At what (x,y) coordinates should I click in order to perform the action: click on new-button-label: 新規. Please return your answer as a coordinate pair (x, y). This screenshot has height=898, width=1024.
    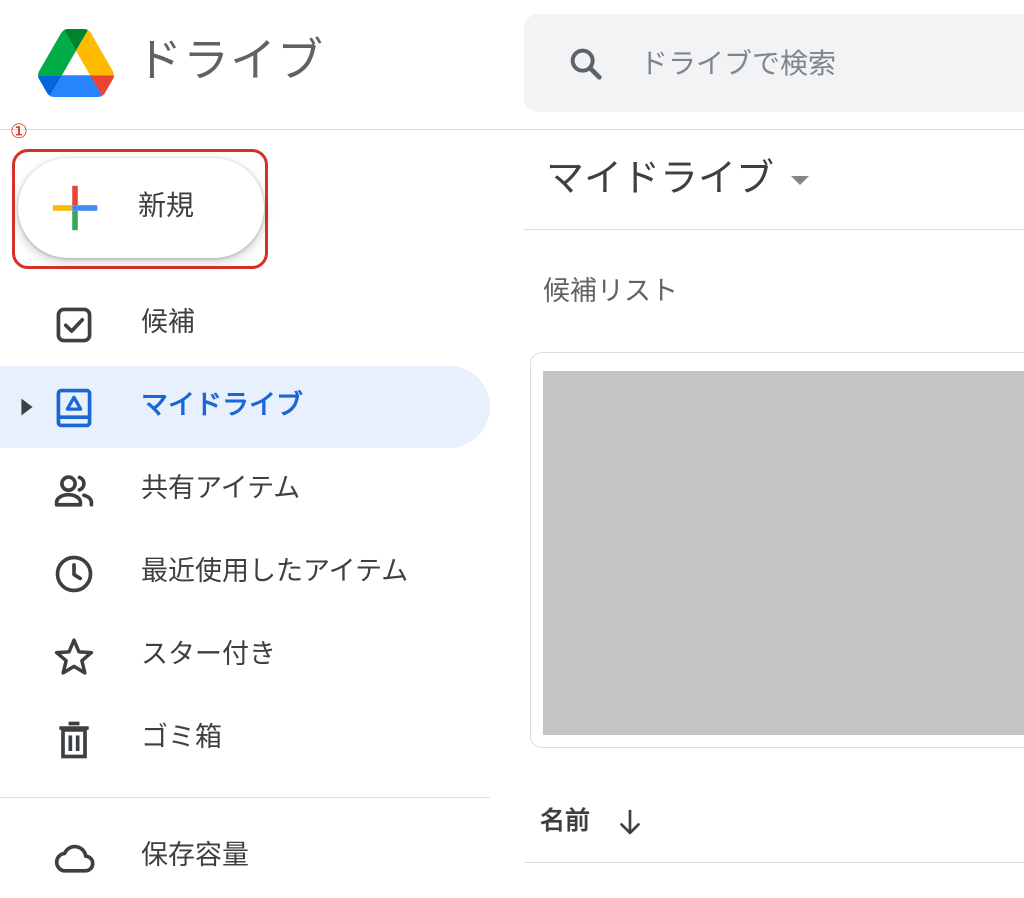
    Looking at the image, I should click on (166, 205).